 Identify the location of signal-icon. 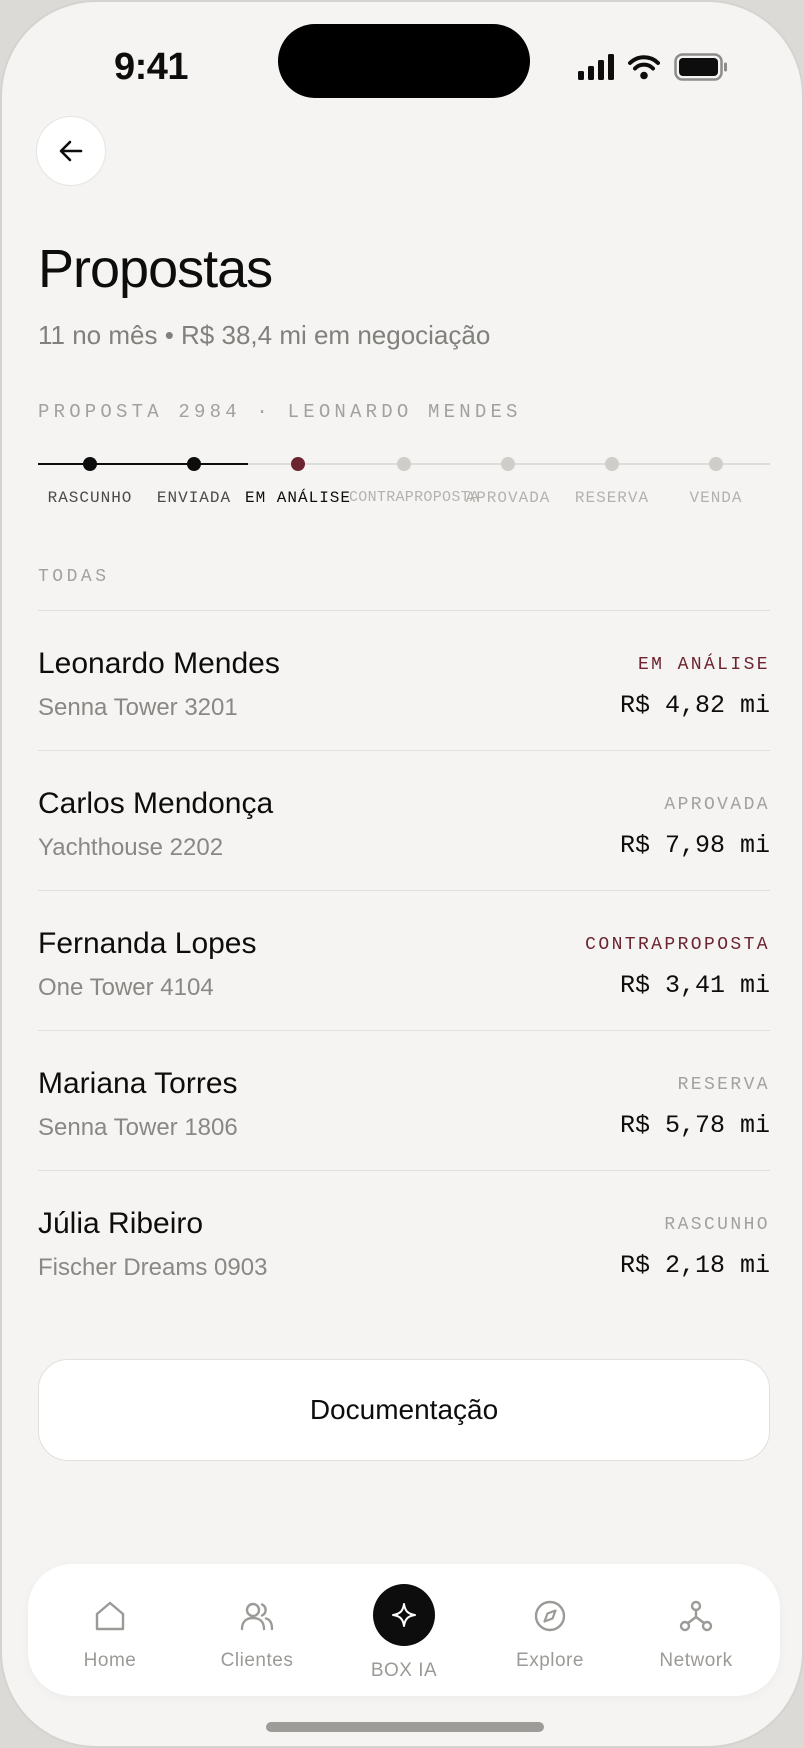
(596, 67).